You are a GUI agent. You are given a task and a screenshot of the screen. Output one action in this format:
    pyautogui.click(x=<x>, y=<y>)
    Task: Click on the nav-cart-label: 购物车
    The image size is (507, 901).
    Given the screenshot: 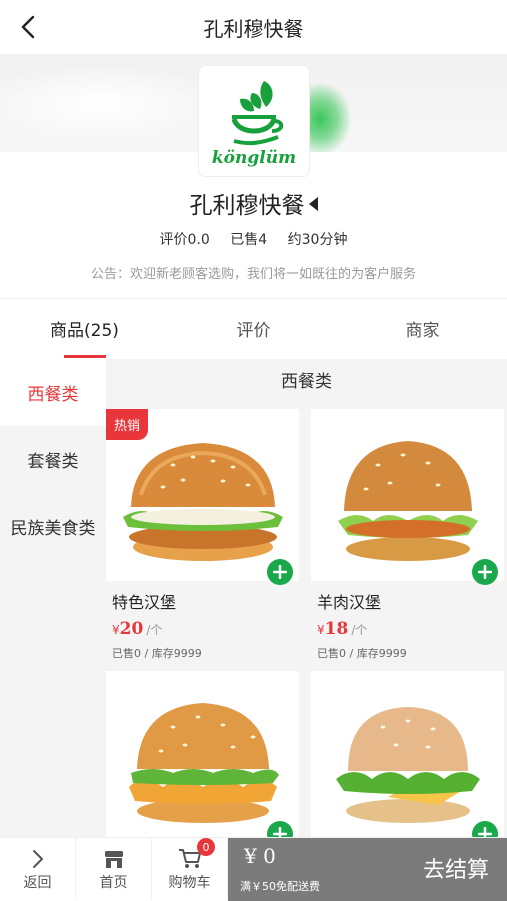 What is the action you would take?
    pyautogui.click(x=189, y=883)
    